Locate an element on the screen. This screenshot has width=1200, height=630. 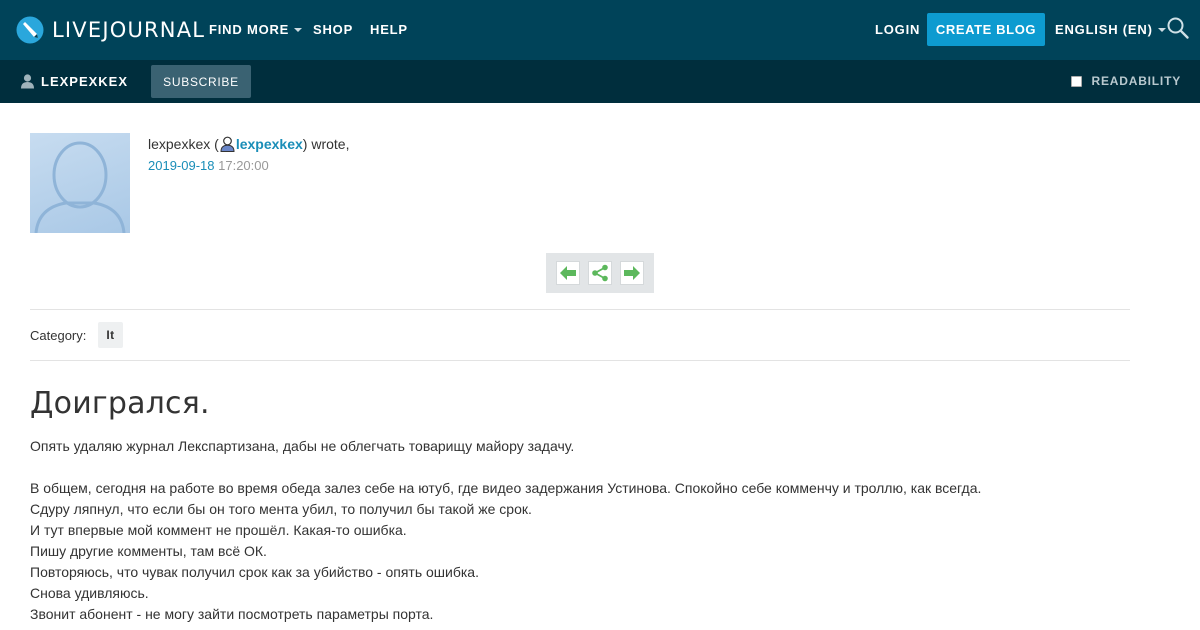
body-paragraph: Пишу другие комменты, там всё ОК. is located at coordinates (148, 551).